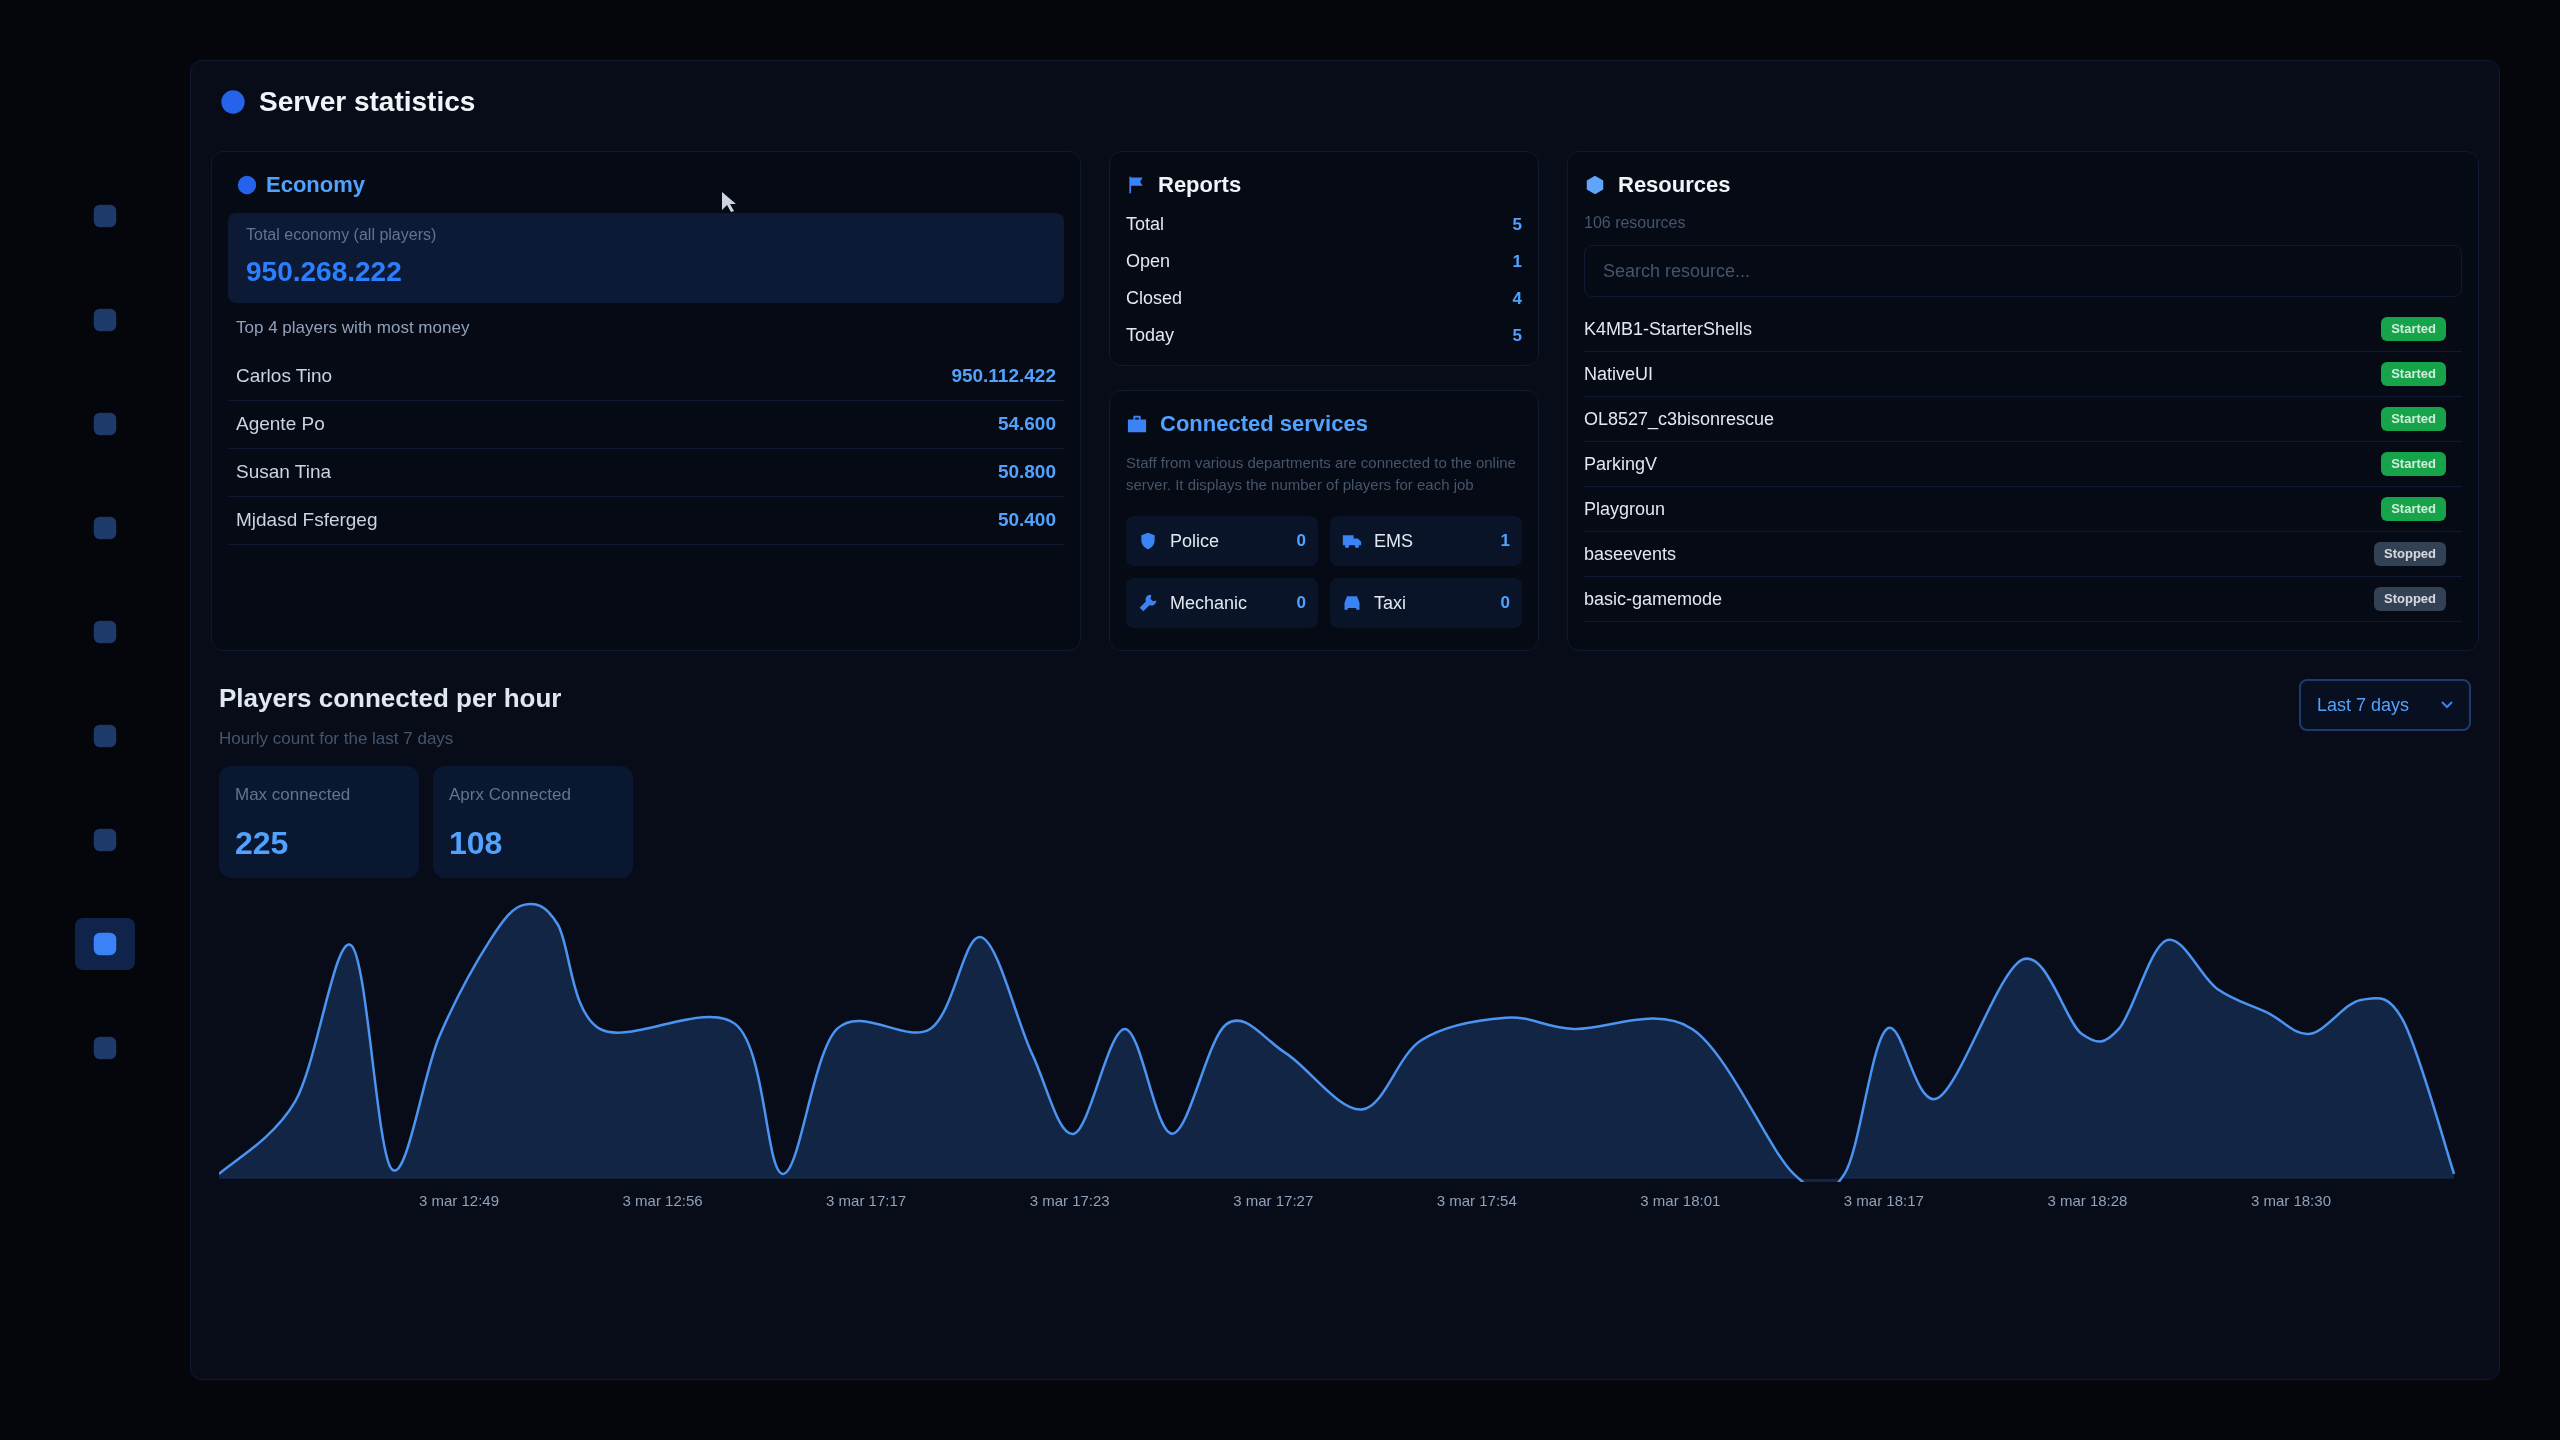 This screenshot has width=2560, height=1440. What do you see at coordinates (1390, 603) in the screenshot?
I see `service-label: Taxi` at bounding box center [1390, 603].